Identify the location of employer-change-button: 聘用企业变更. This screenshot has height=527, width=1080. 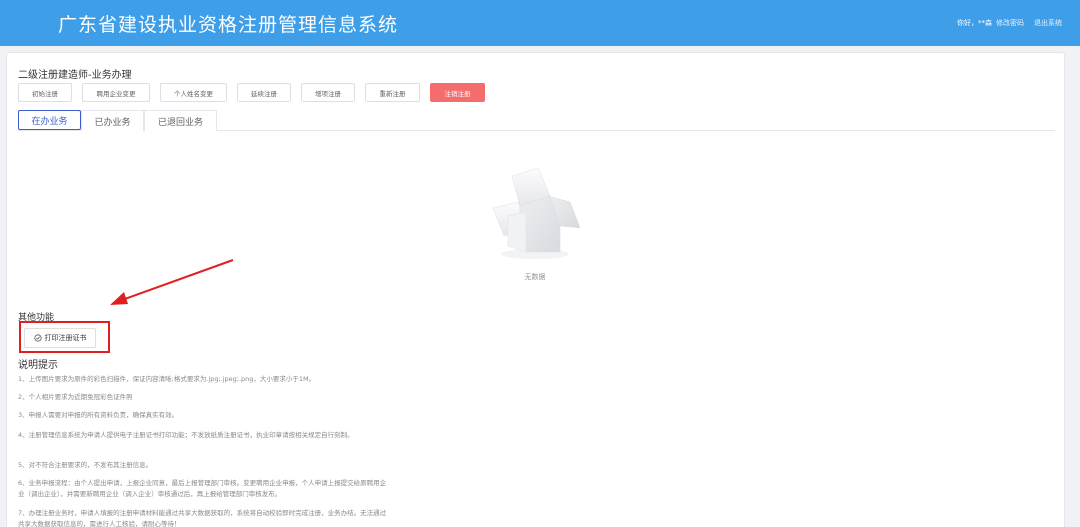
(116, 92).